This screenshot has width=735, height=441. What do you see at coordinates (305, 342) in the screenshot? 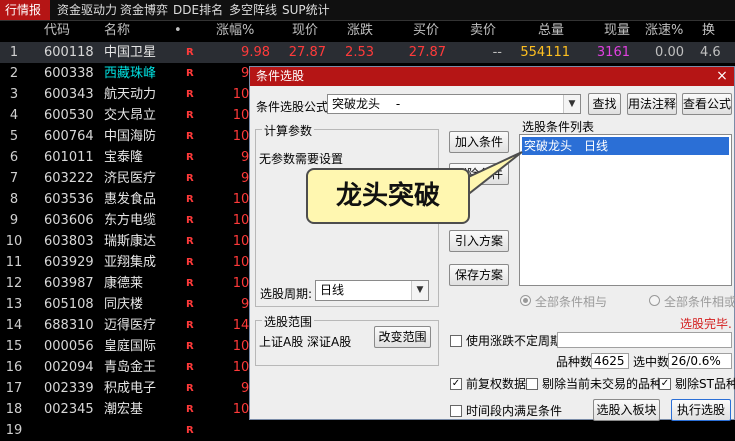
I see `range-text: 上证A股 深证A股` at bounding box center [305, 342].